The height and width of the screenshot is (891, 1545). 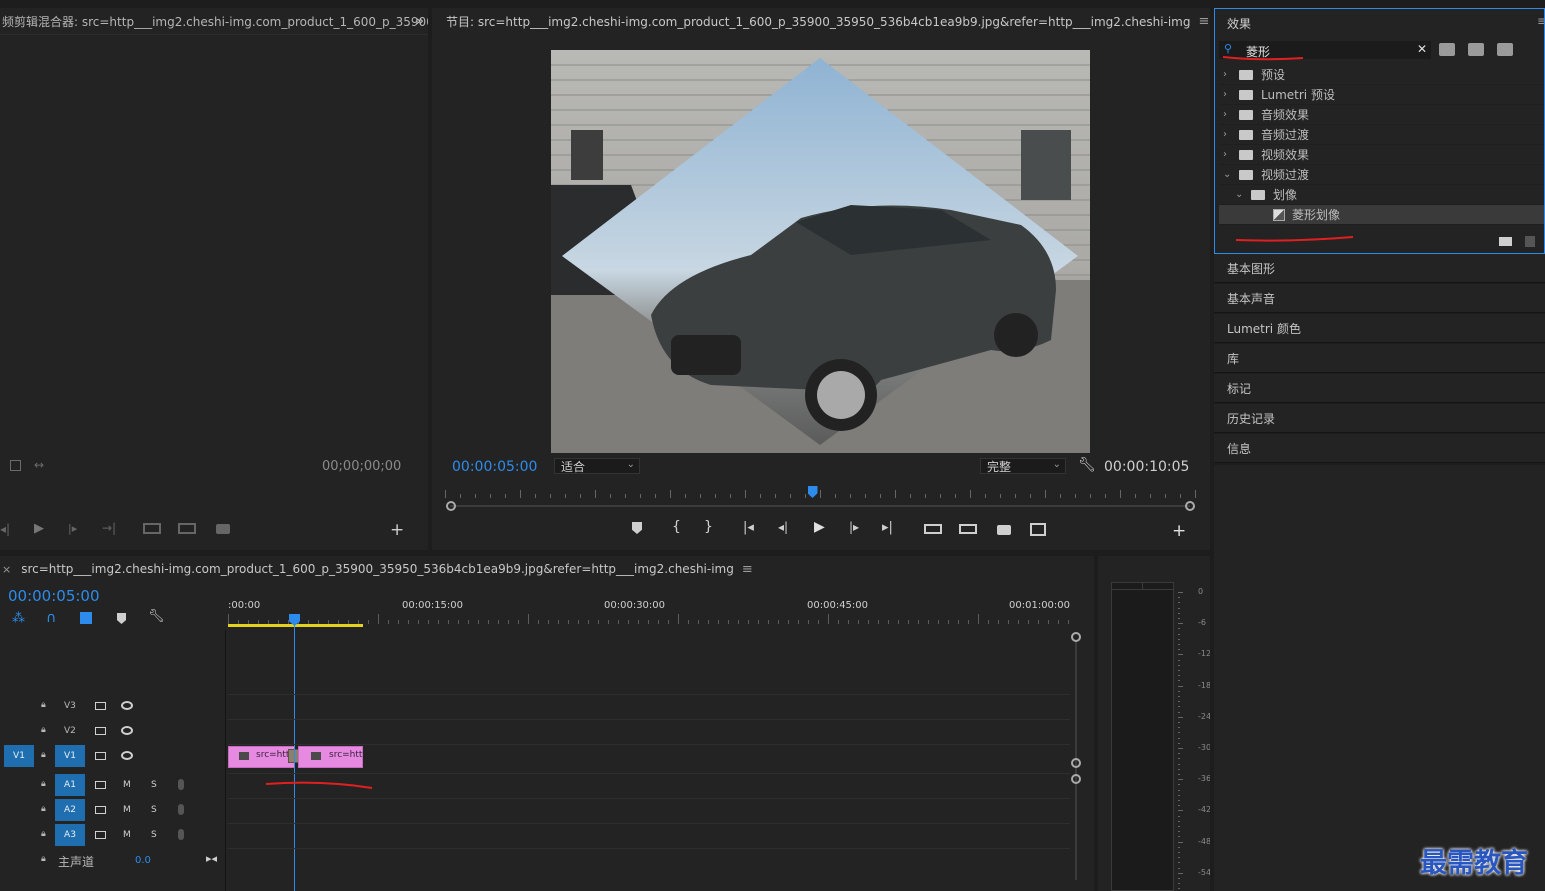 I want to click on effects-tree-item: › Lumetri 预设, so click(x=1381, y=95).